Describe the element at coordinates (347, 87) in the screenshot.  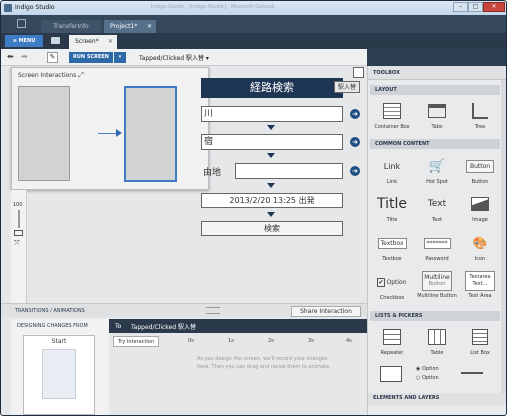
I see `swap-stations-button: 駅入替` at that location.